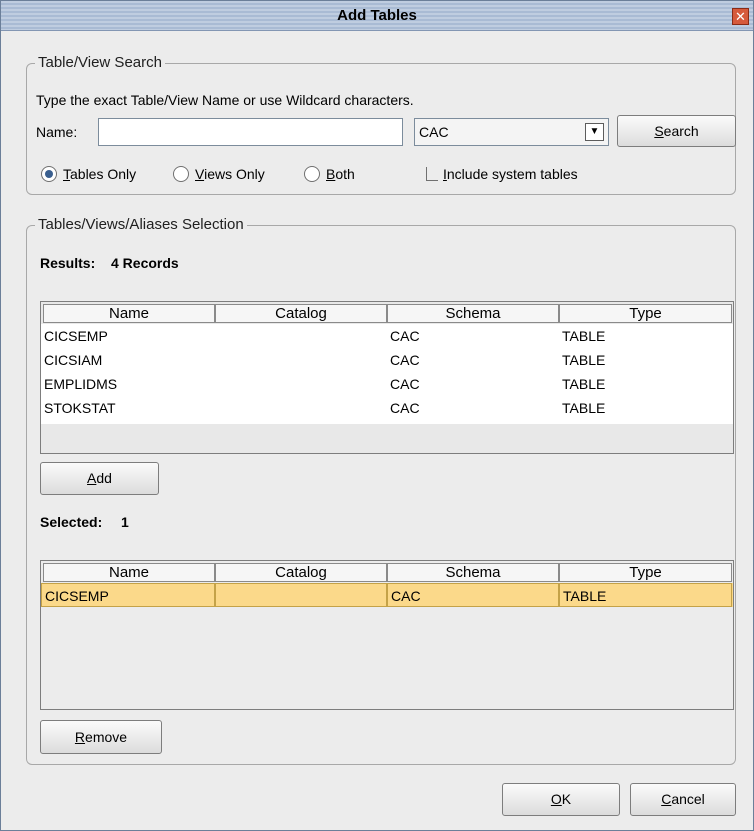  I want to click on table-row: EMPLIDMS CAC TABLE, so click(387, 384).